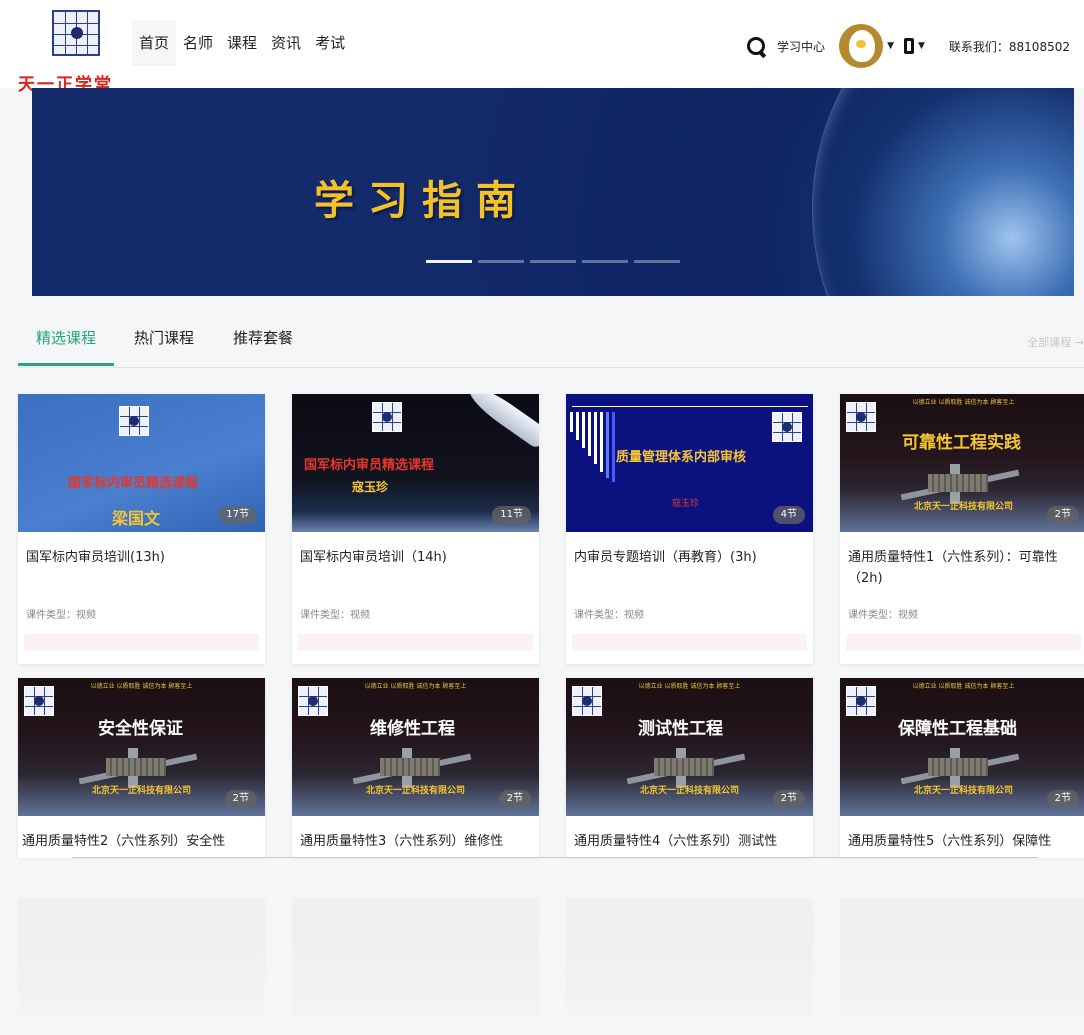  Describe the element at coordinates (415, 747) in the screenshot. I see `course-thumbnail: 以德立业 以质取胜 诚信为本 顾客至上 维修性工程 北京天一正科技有限公司 2节` at that location.